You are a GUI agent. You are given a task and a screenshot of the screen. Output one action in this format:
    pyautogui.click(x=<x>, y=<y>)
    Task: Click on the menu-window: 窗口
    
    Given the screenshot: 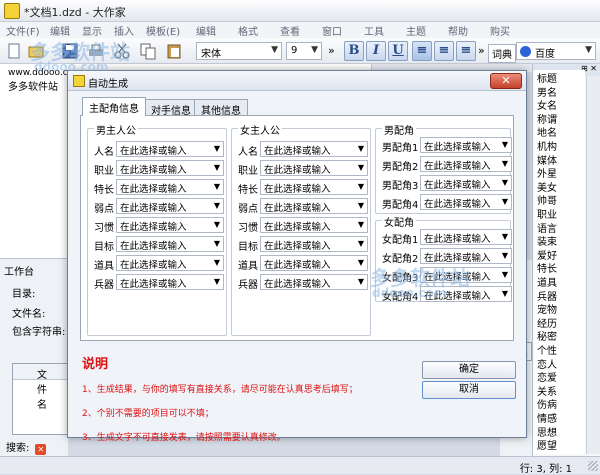 What is the action you would take?
    pyautogui.click(x=332, y=30)
    